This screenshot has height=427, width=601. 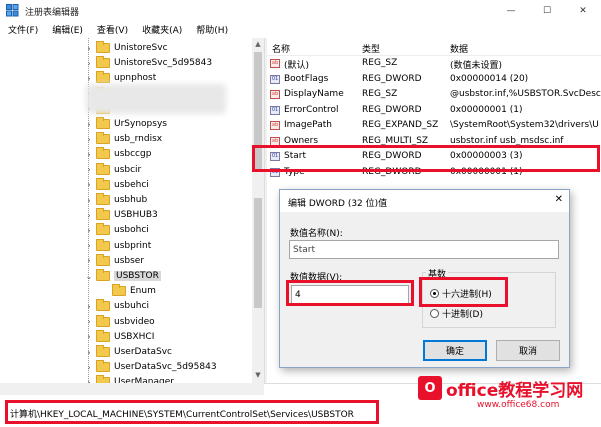 What do you see at coordinates (212, 29) in the screenshot?
I see `menu-help: 帮助(H)` at bounding box center [212, 29].